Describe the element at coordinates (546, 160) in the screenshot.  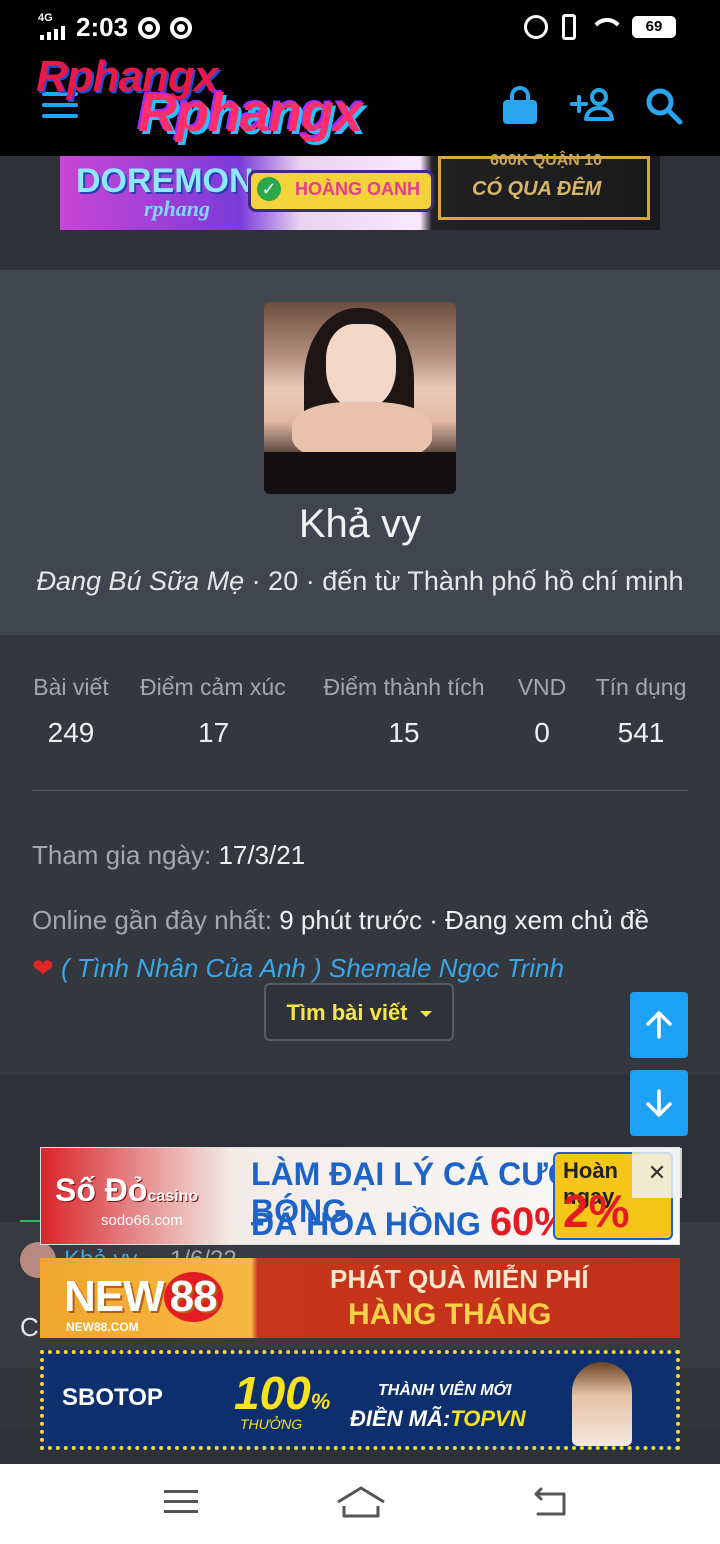
I see `banner-line1: 600K QUẬN 10` at that location.